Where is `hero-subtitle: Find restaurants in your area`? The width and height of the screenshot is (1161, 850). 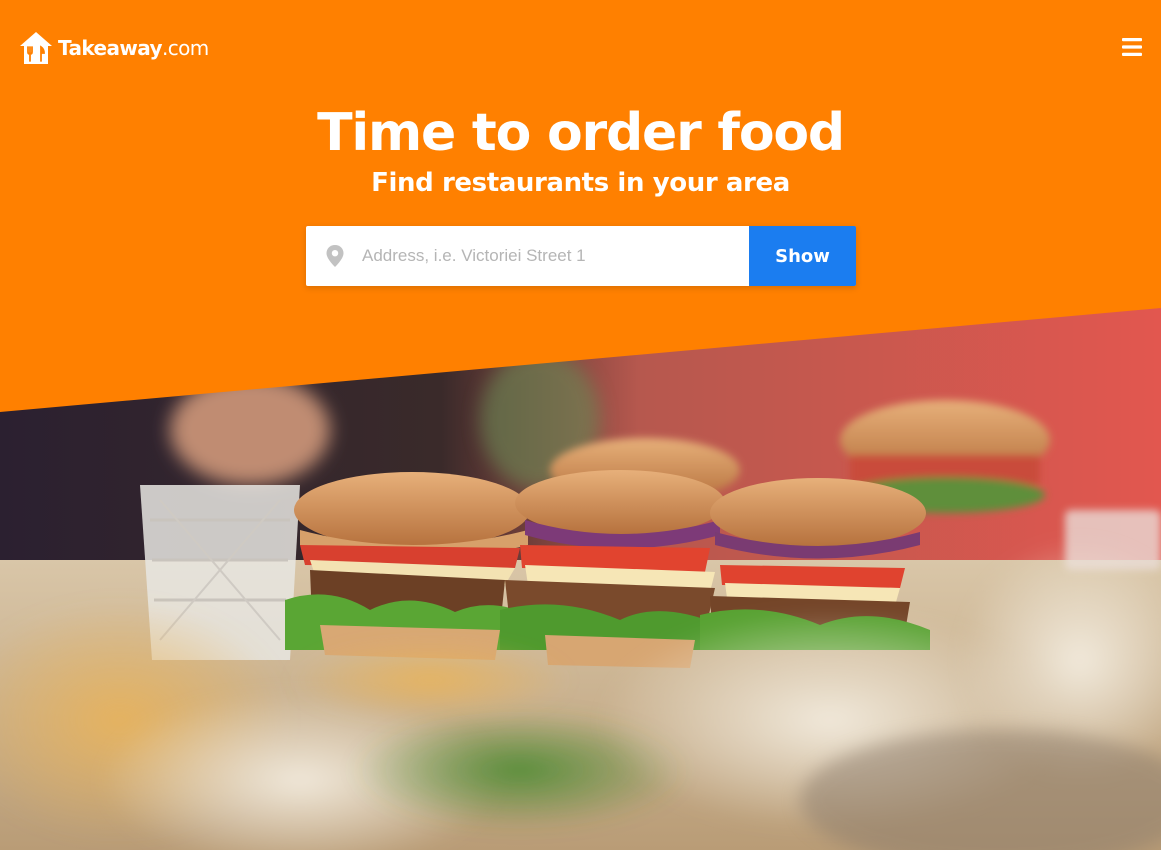
hero-subtitle: Find restaurants in your area is located at coordinates (580, 183).